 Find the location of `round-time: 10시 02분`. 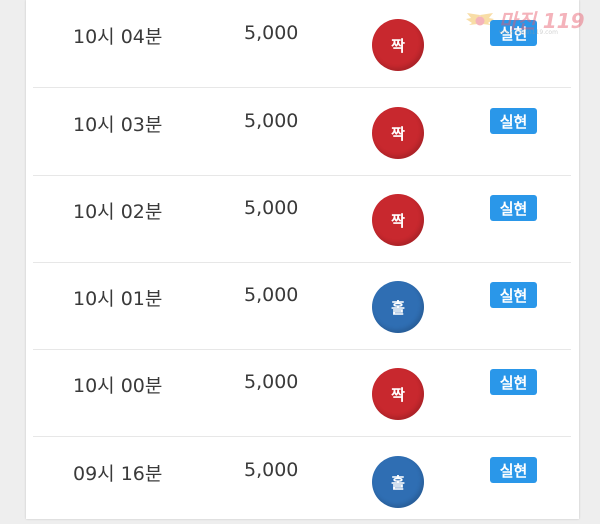

round-time: 10시 02분 is located at coordinates (118, 212).